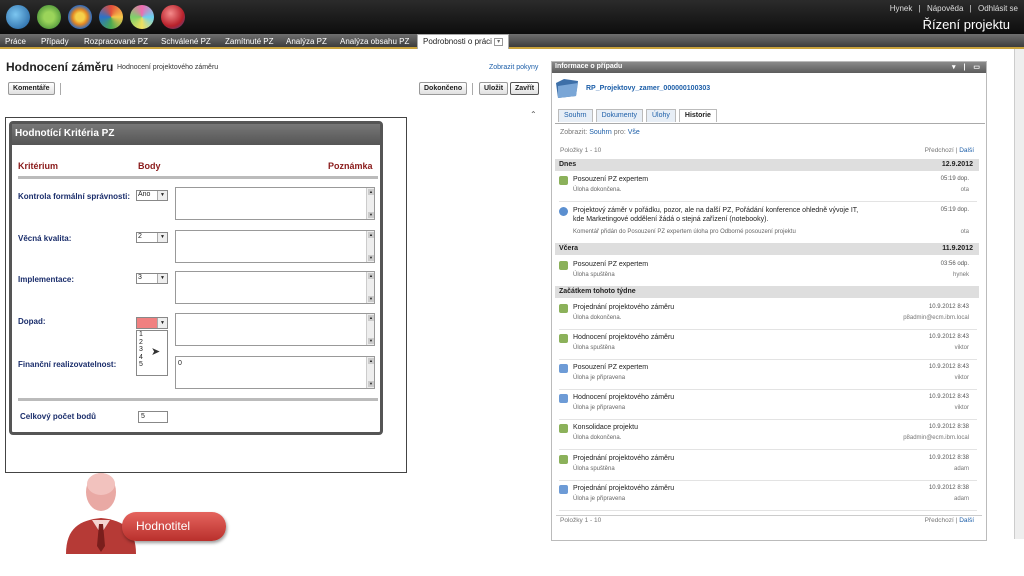  Describe the element at coordinates (600, 132) in the screenshot. I see `show-filter-link: Souhrn` at that location.